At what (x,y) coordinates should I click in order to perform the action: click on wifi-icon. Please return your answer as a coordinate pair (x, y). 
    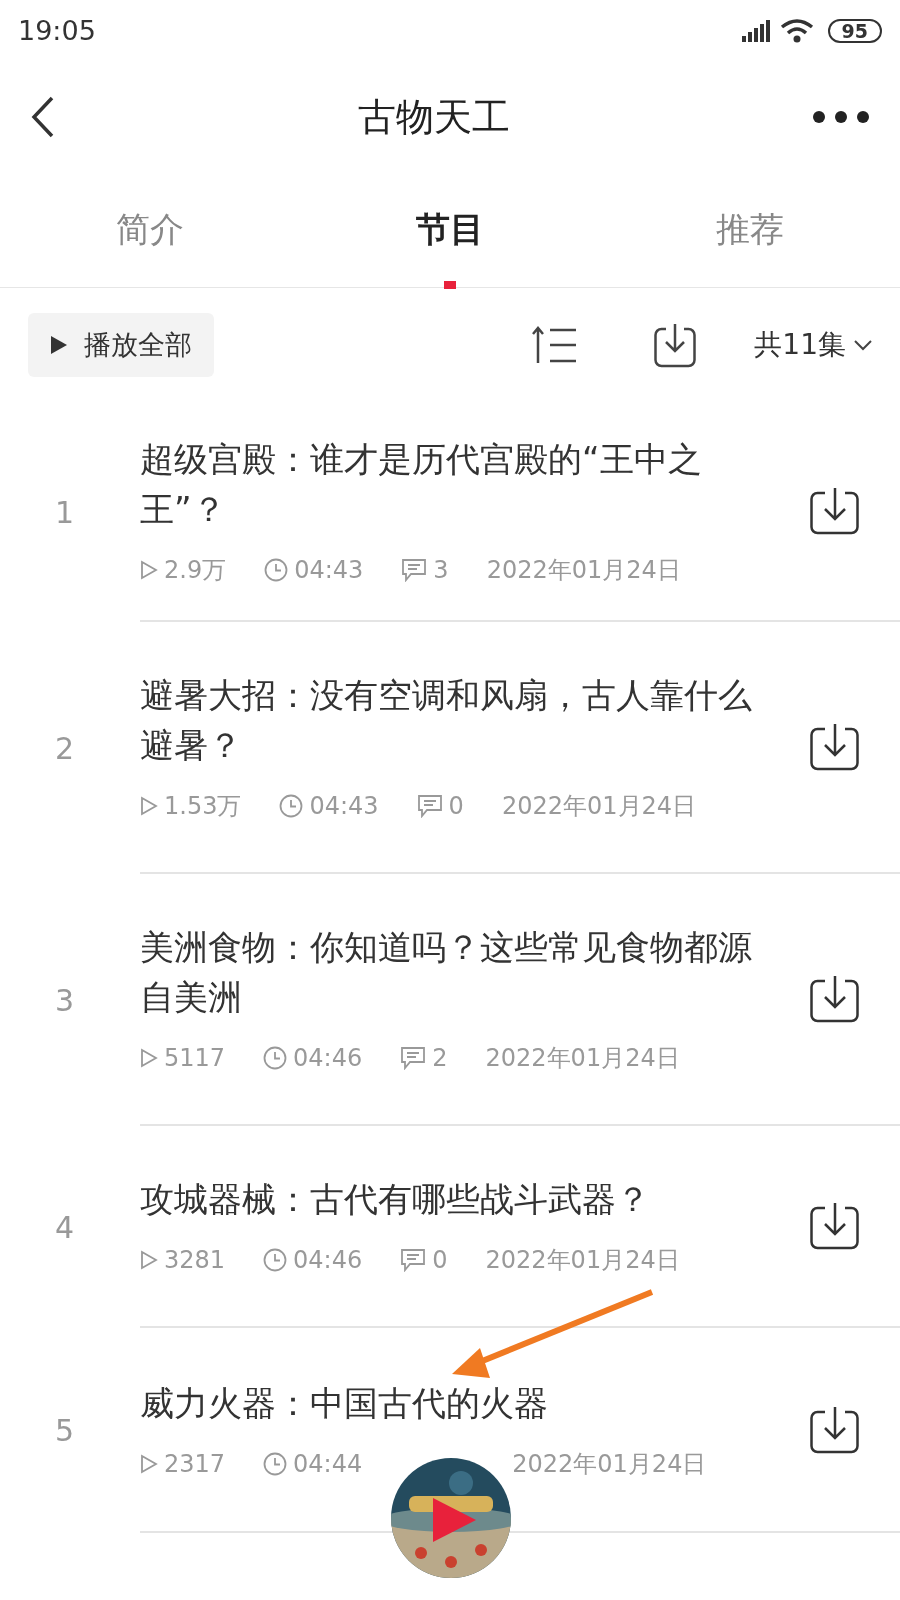
    Looking at the image, I should click on (796, 31).